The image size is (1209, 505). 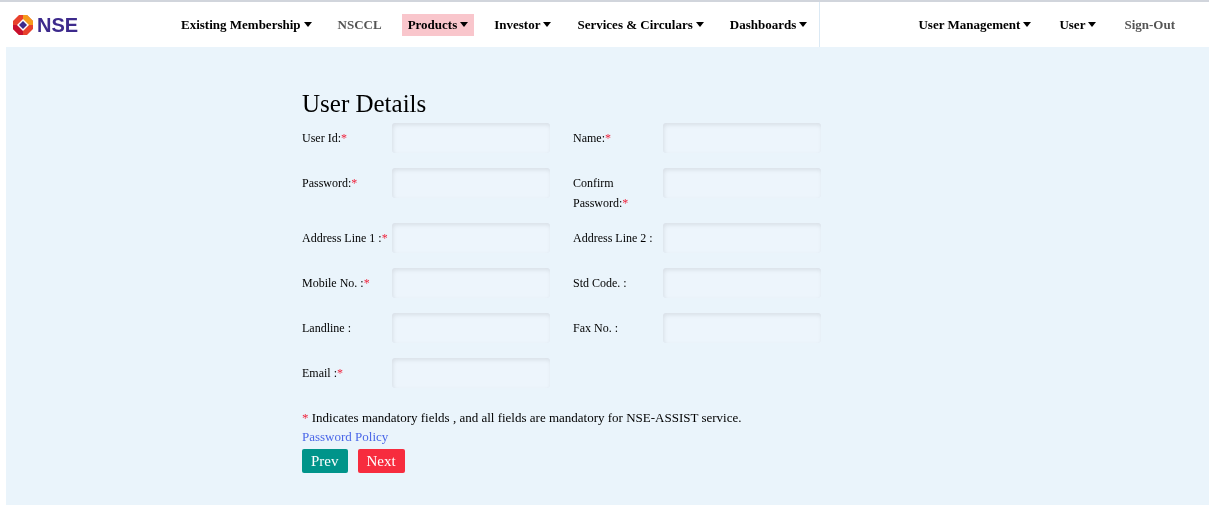 I want to click on field-label: Password:*, so click(x=330, y=183).